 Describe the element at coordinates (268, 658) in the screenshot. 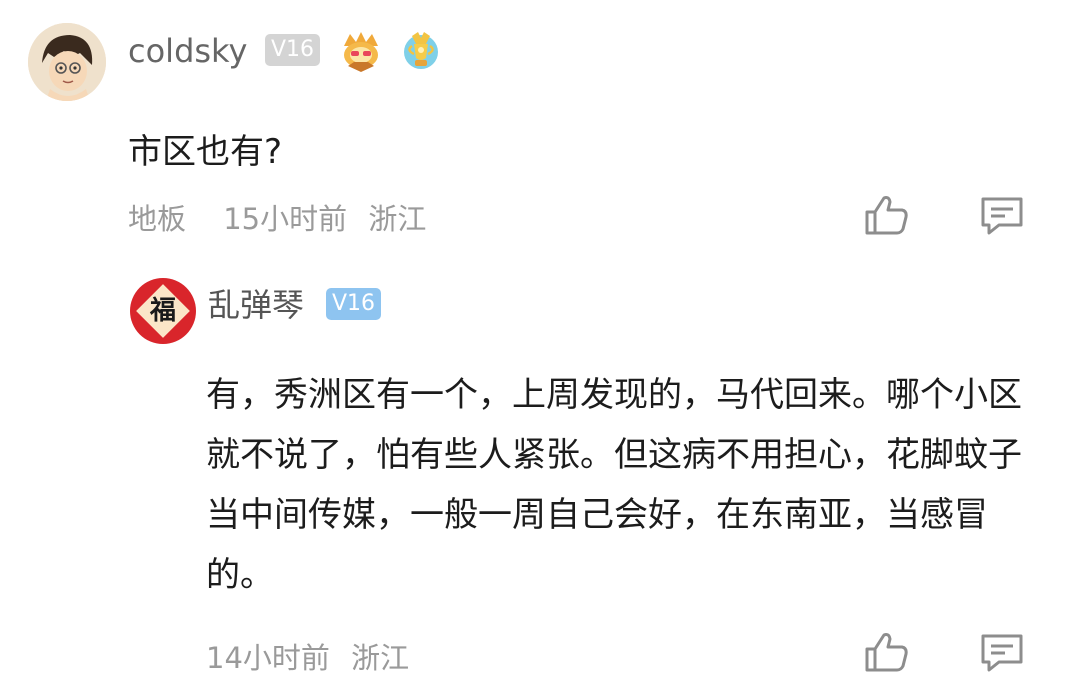

I see `reply-time: 14小时前` at that location.